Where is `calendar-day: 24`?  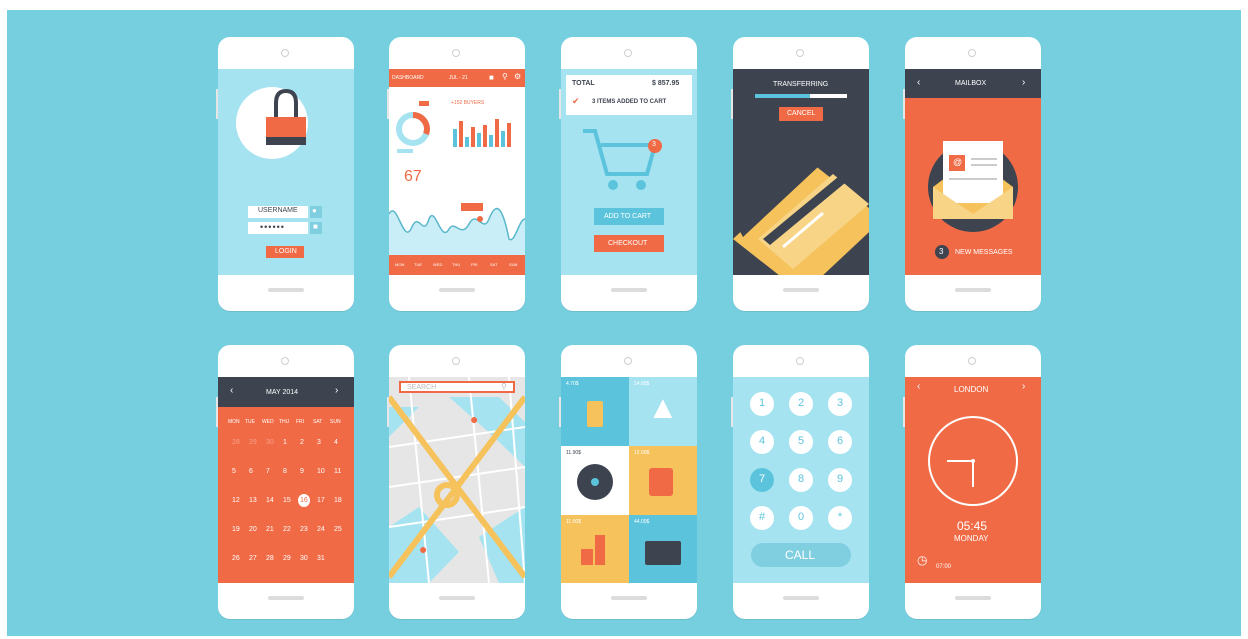
calendar-day: 24 is located at coordinates (321, 529).